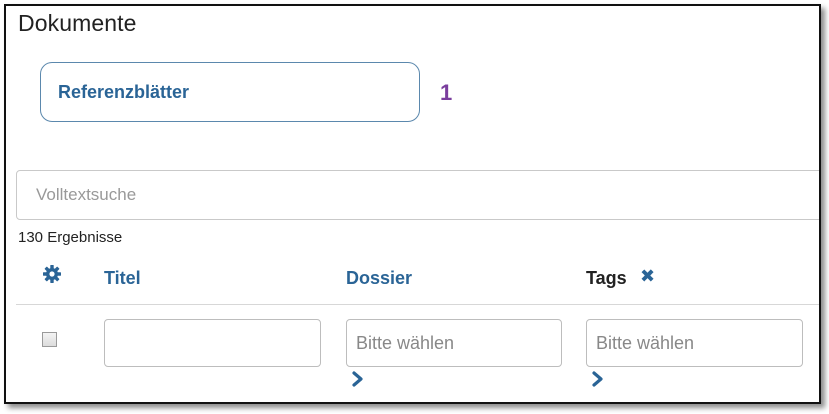 This screenshot has width=829, height=414. What do you see at coordinates (645, 342) in the screenshot?
I see `tags-filter-placeholder: Bitte wählen` at bounding box center [645, 342].